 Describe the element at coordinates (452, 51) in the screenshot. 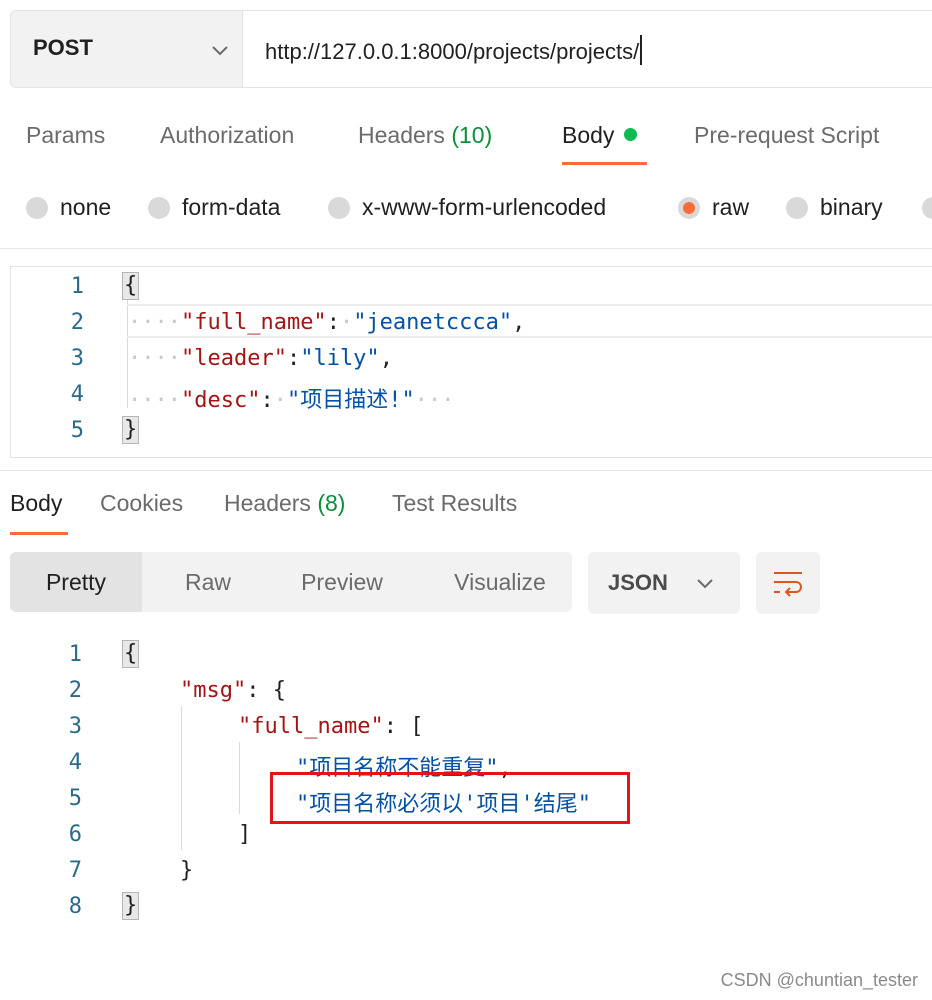

I see `url-text: http://127.0.0.1:8000/projects/projects/` at that location.